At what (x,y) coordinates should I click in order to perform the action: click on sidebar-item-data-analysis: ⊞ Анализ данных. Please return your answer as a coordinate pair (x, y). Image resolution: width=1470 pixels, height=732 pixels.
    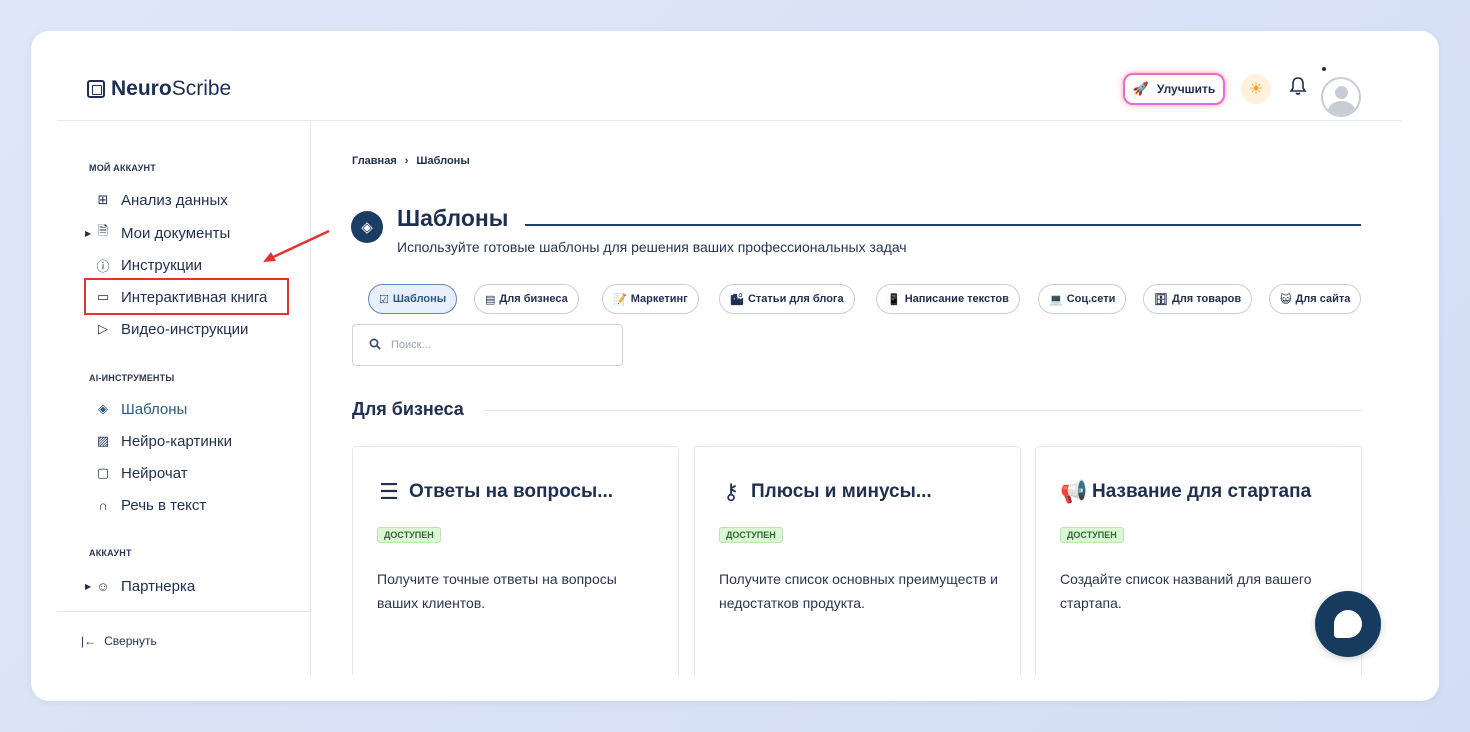
    Looking at the image, I should click on (161, 200).